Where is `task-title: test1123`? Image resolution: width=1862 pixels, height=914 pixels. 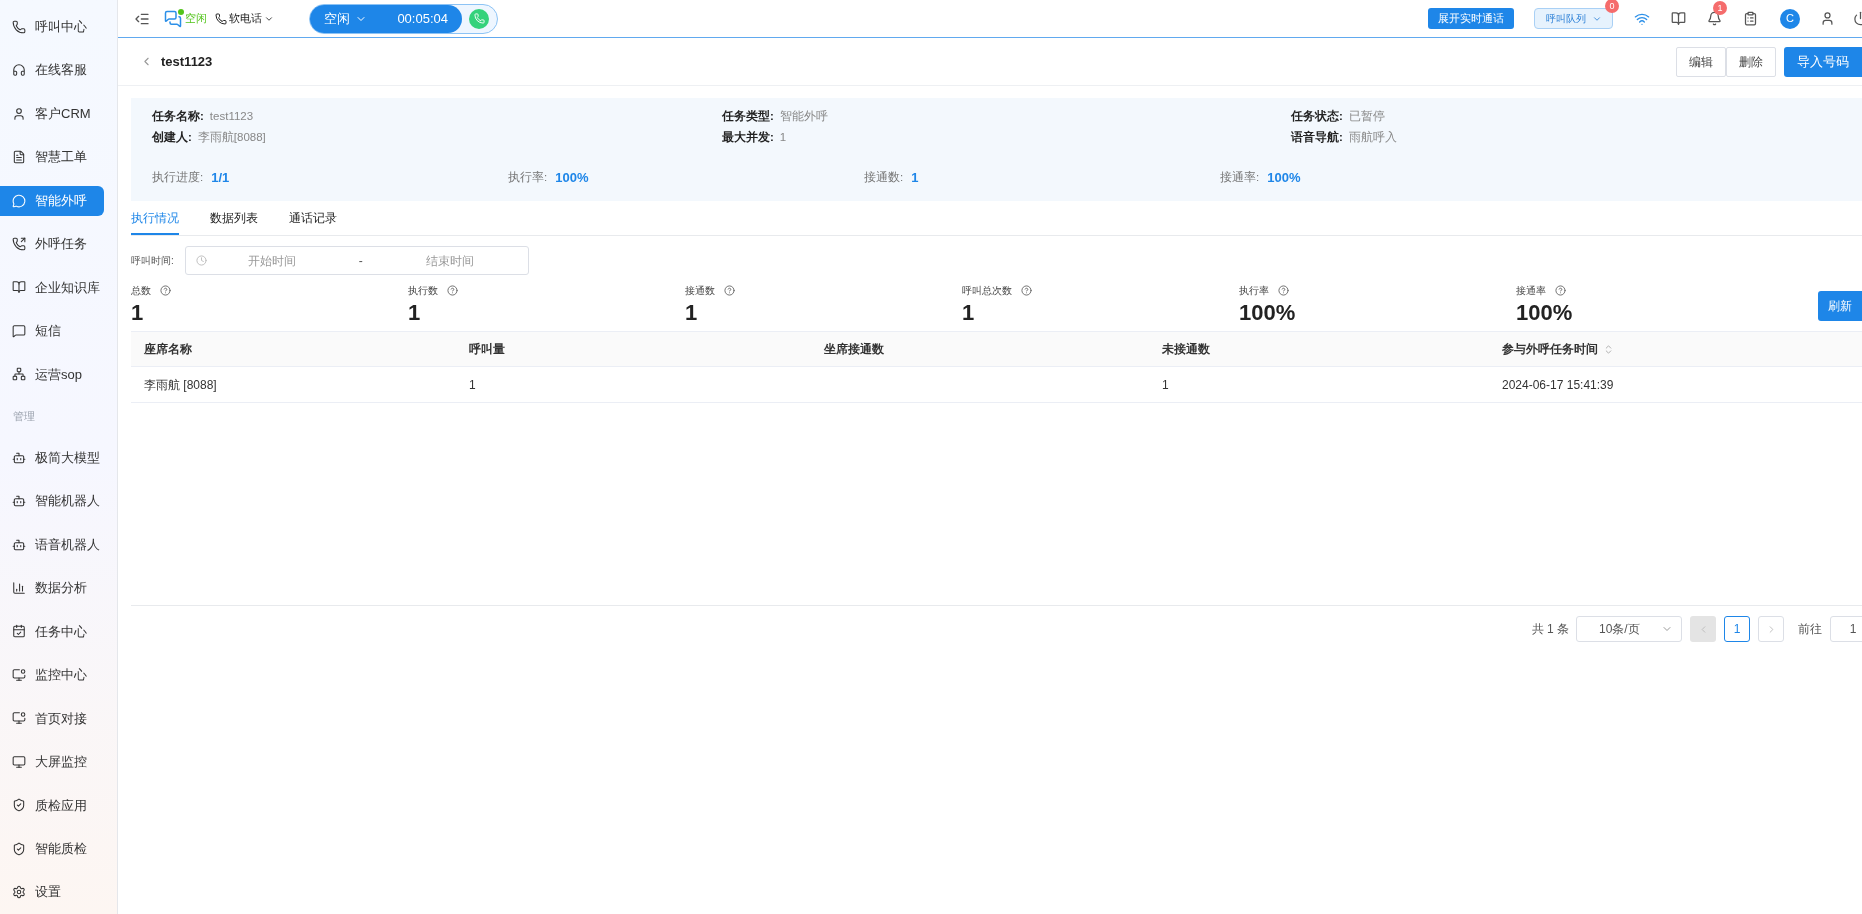 task-title: test1123 is located at coordinates (187, 61).